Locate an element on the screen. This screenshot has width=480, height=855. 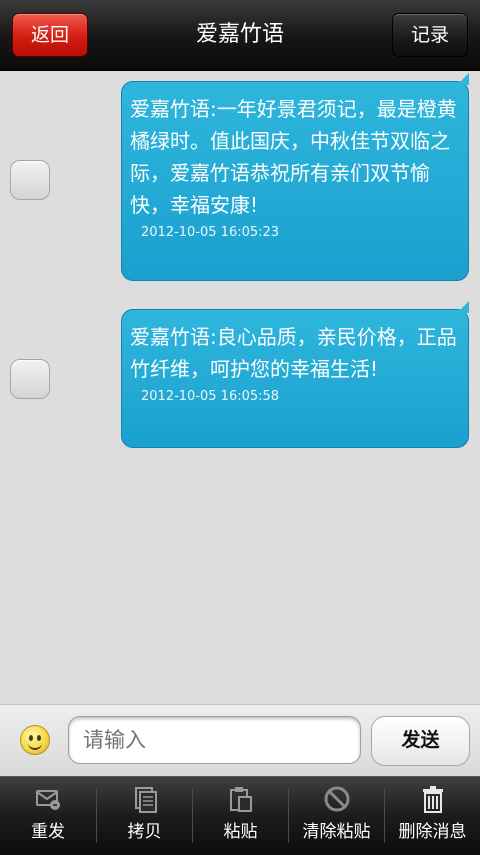
paste-icon is located at coordinates (240, 799).